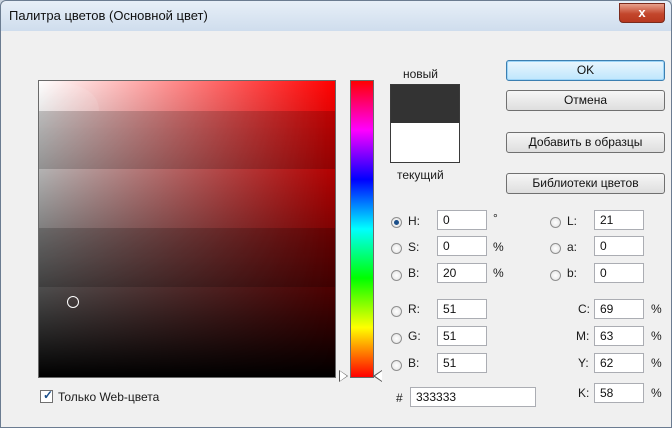 This screenshot has width=672, height=428. Describe the element at coordinates (414, 363) in the screenshot. I see `blue-label: B:` at that location.